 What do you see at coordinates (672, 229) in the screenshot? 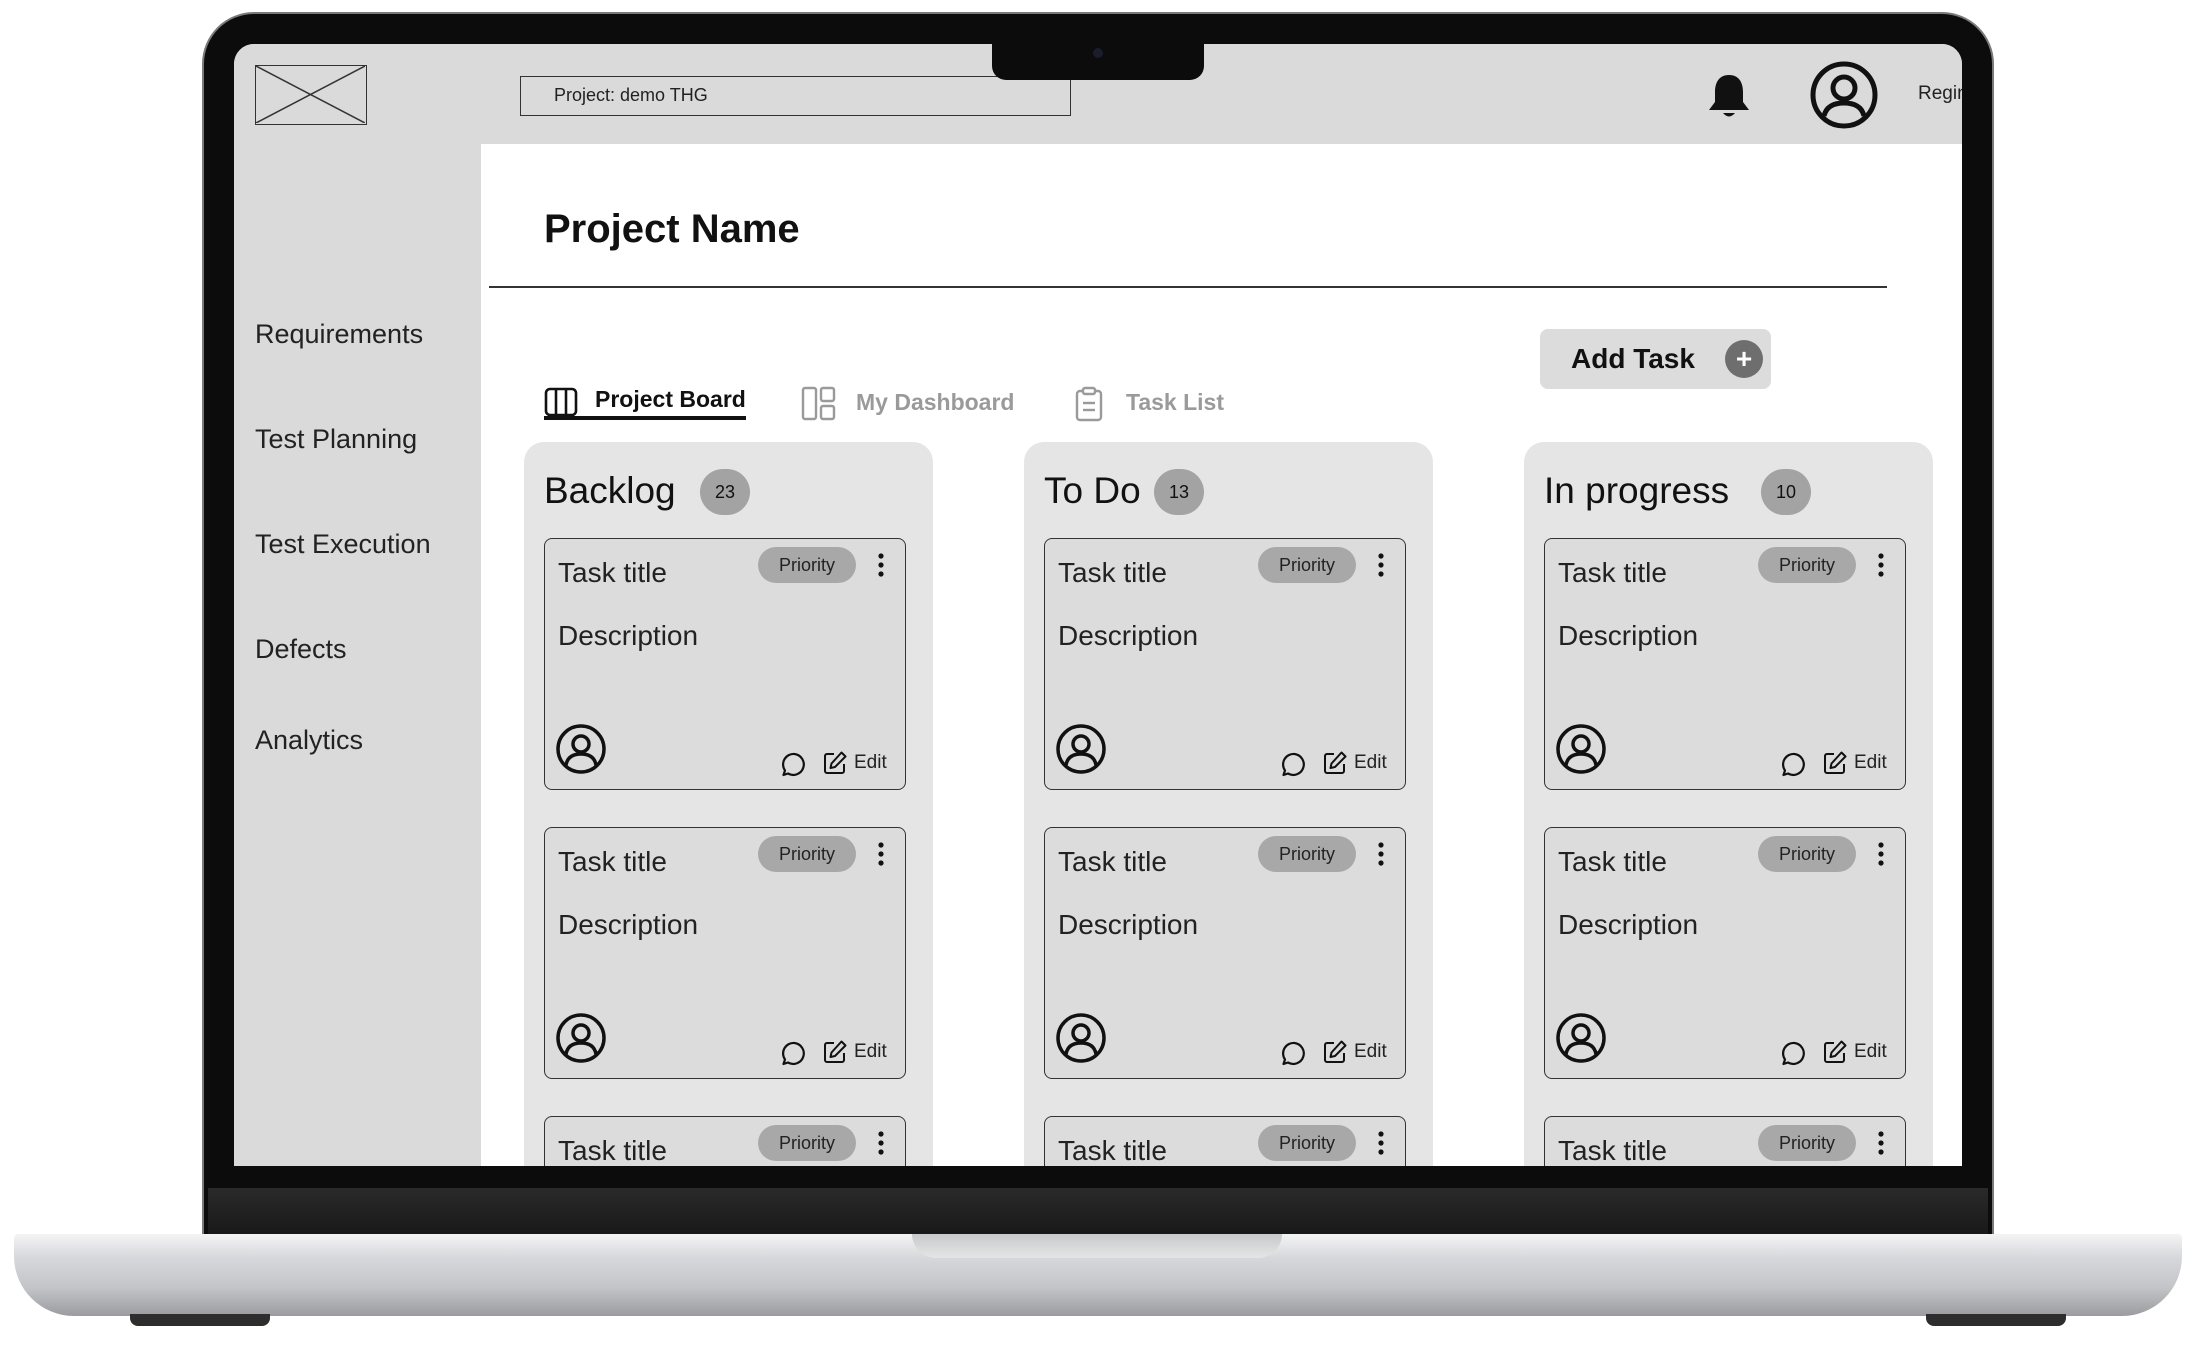
I see `page-title: Project Name` at bounding box center [672, 229].